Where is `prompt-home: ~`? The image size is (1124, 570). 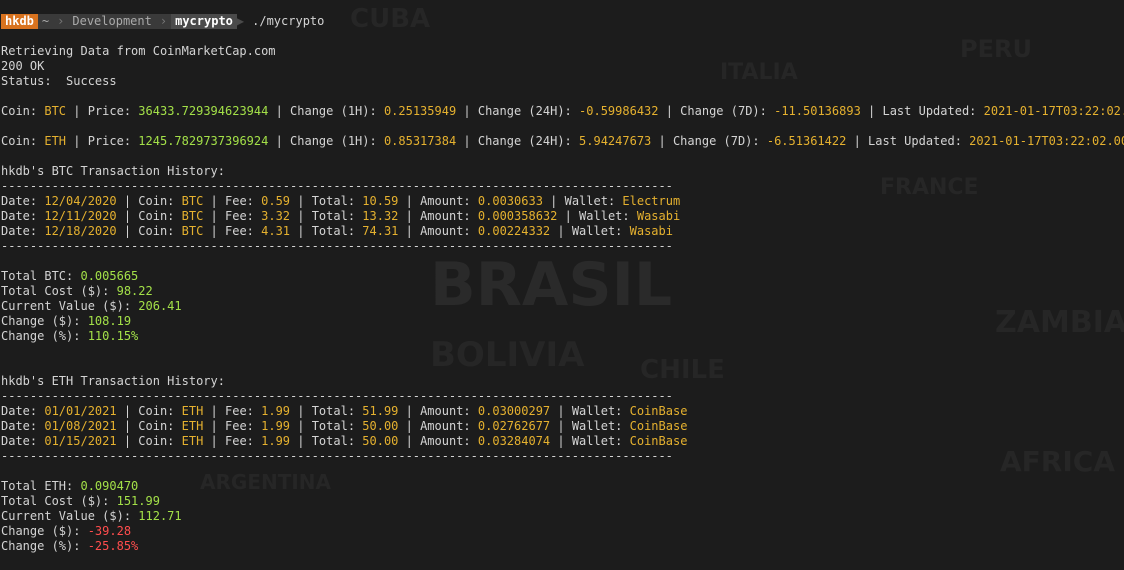 prompt-home: ~ is located at coordinates (45, 21).